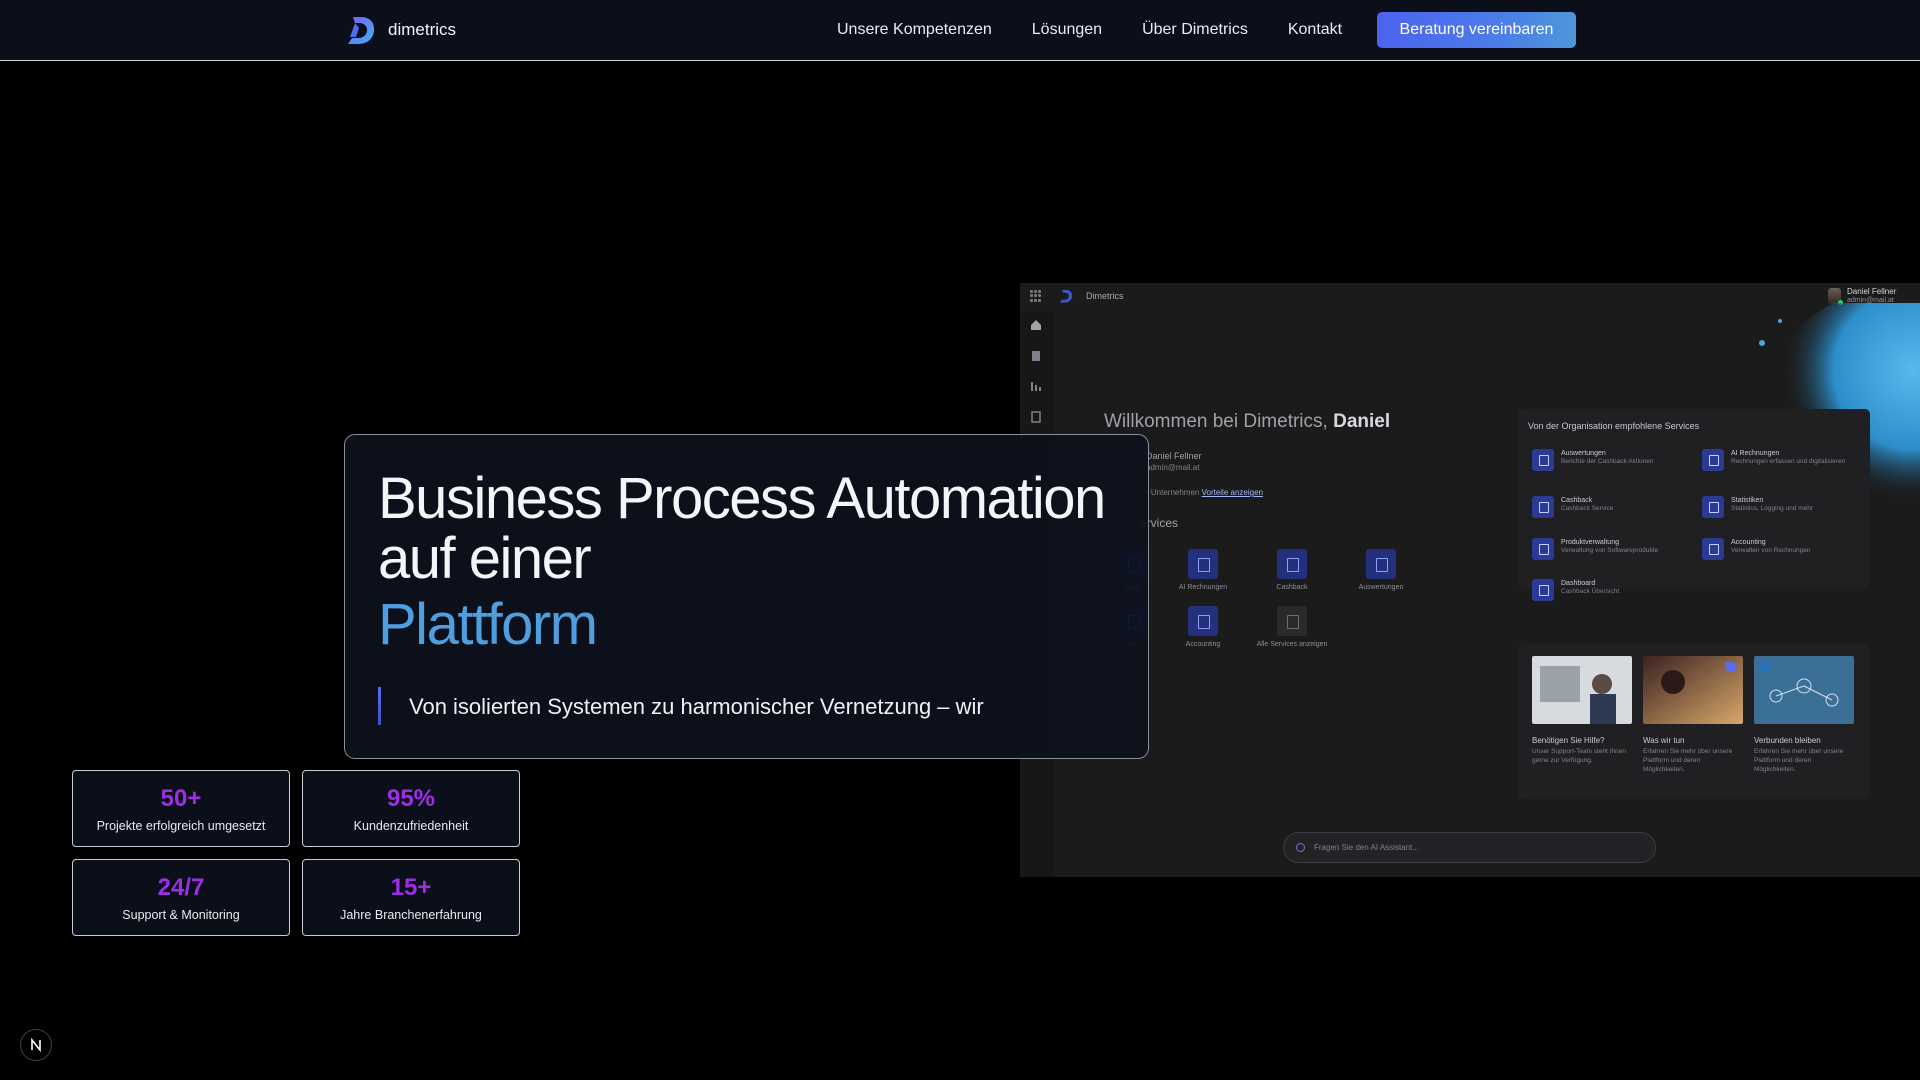 The image size is (1920, 1080). What do you see at coordinates (361, 30) in the screenshot?
I see `dimetrics-logo-icon` at bounding box center [361, 30].